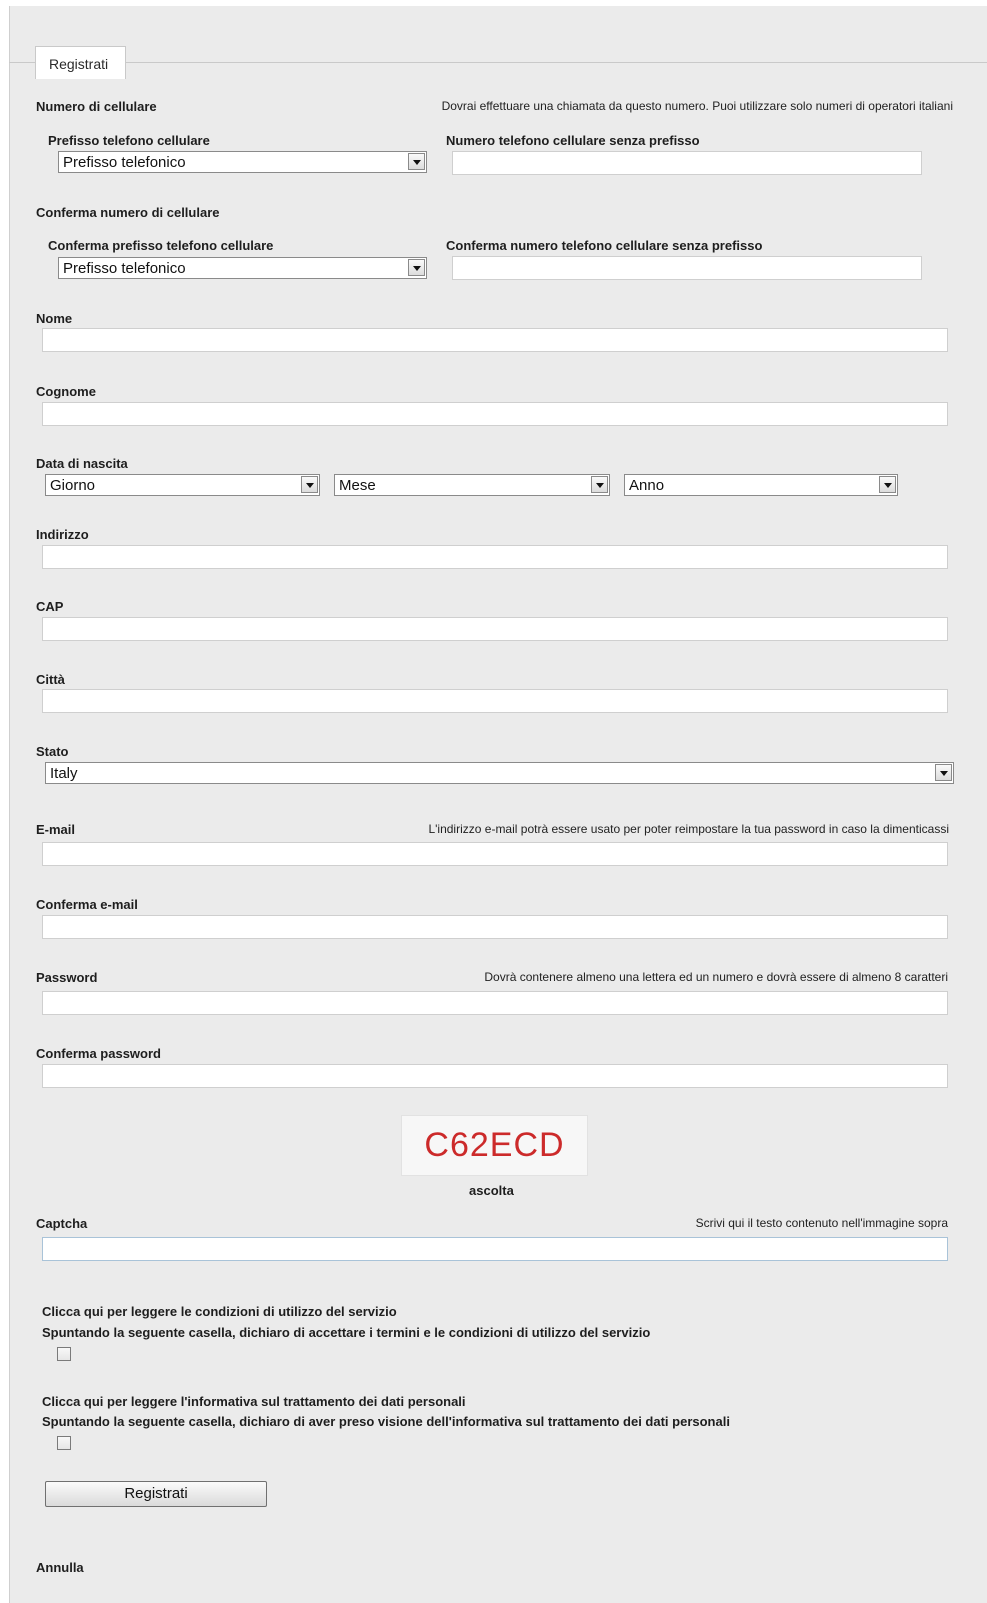 The image size is (987, 1603). What do you see at coordinates (495, 1076) in the screenshot?
I see `password-confirm-input` at bounding box center [495, 1076].